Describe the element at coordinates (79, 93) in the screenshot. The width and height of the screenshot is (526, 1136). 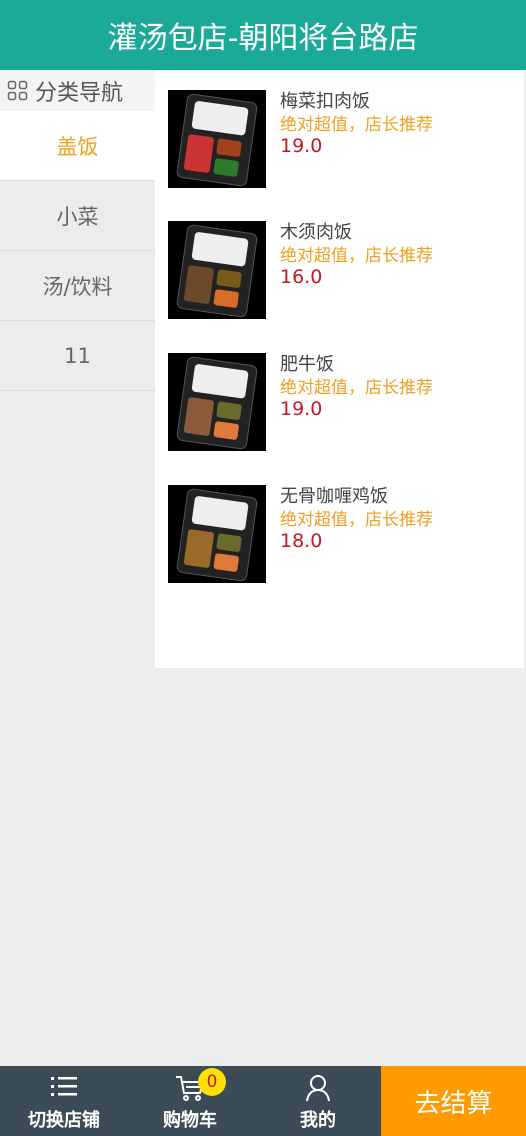
I see `category-nav-title: 分类导航` at that location.